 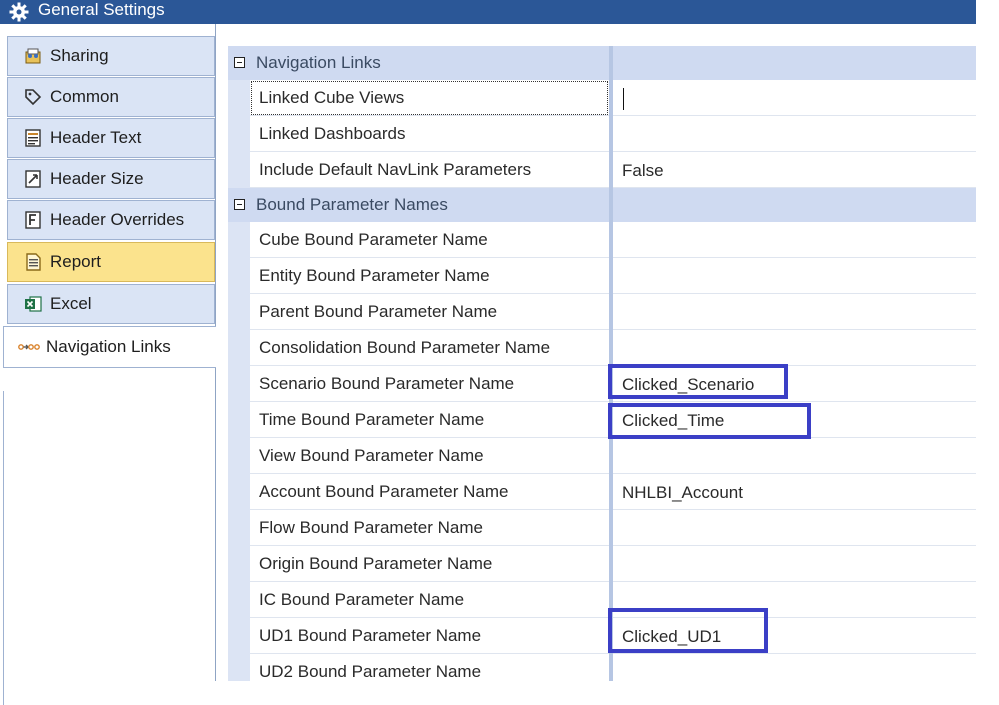 I want to click on sidebar-item-label: Navigation Links, so click(x=108, y=346).